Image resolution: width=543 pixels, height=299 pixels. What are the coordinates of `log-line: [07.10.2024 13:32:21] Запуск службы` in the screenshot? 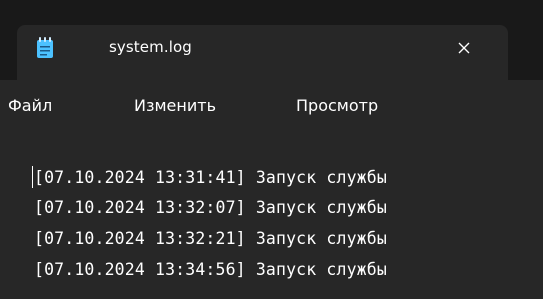 It's located at (210, 238).